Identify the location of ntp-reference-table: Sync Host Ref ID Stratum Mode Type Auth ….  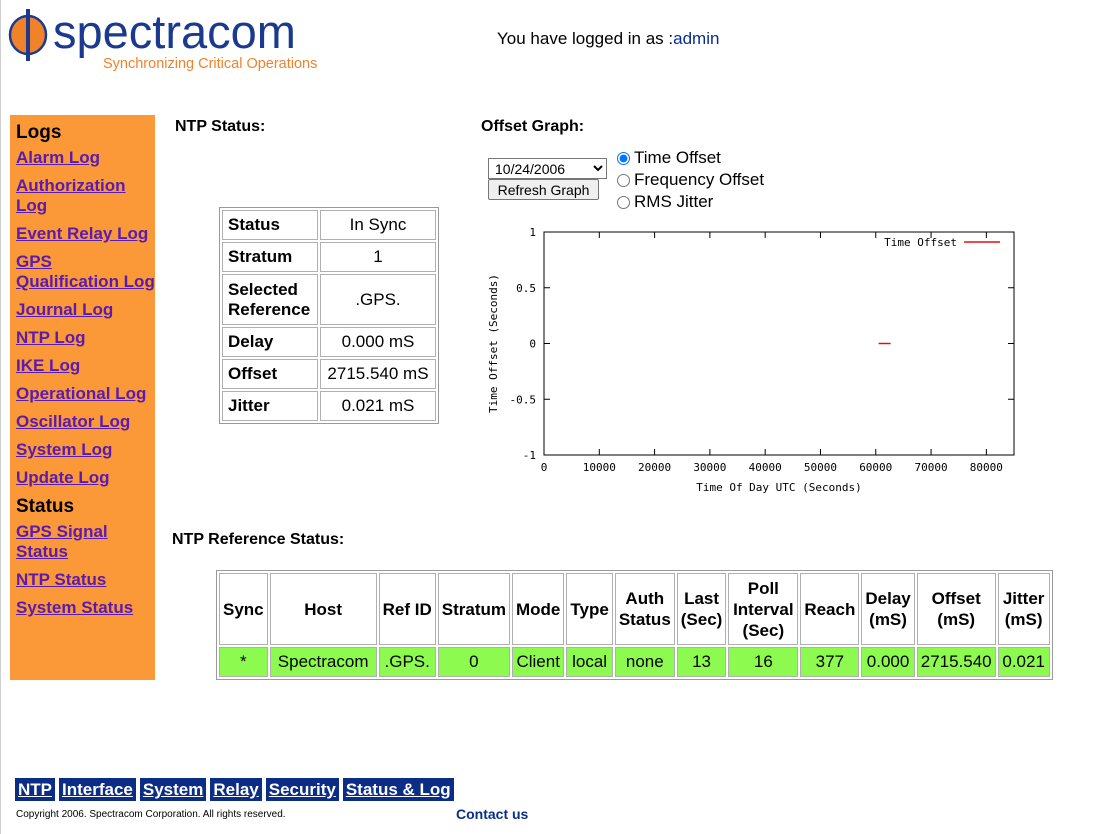
(634, 625).